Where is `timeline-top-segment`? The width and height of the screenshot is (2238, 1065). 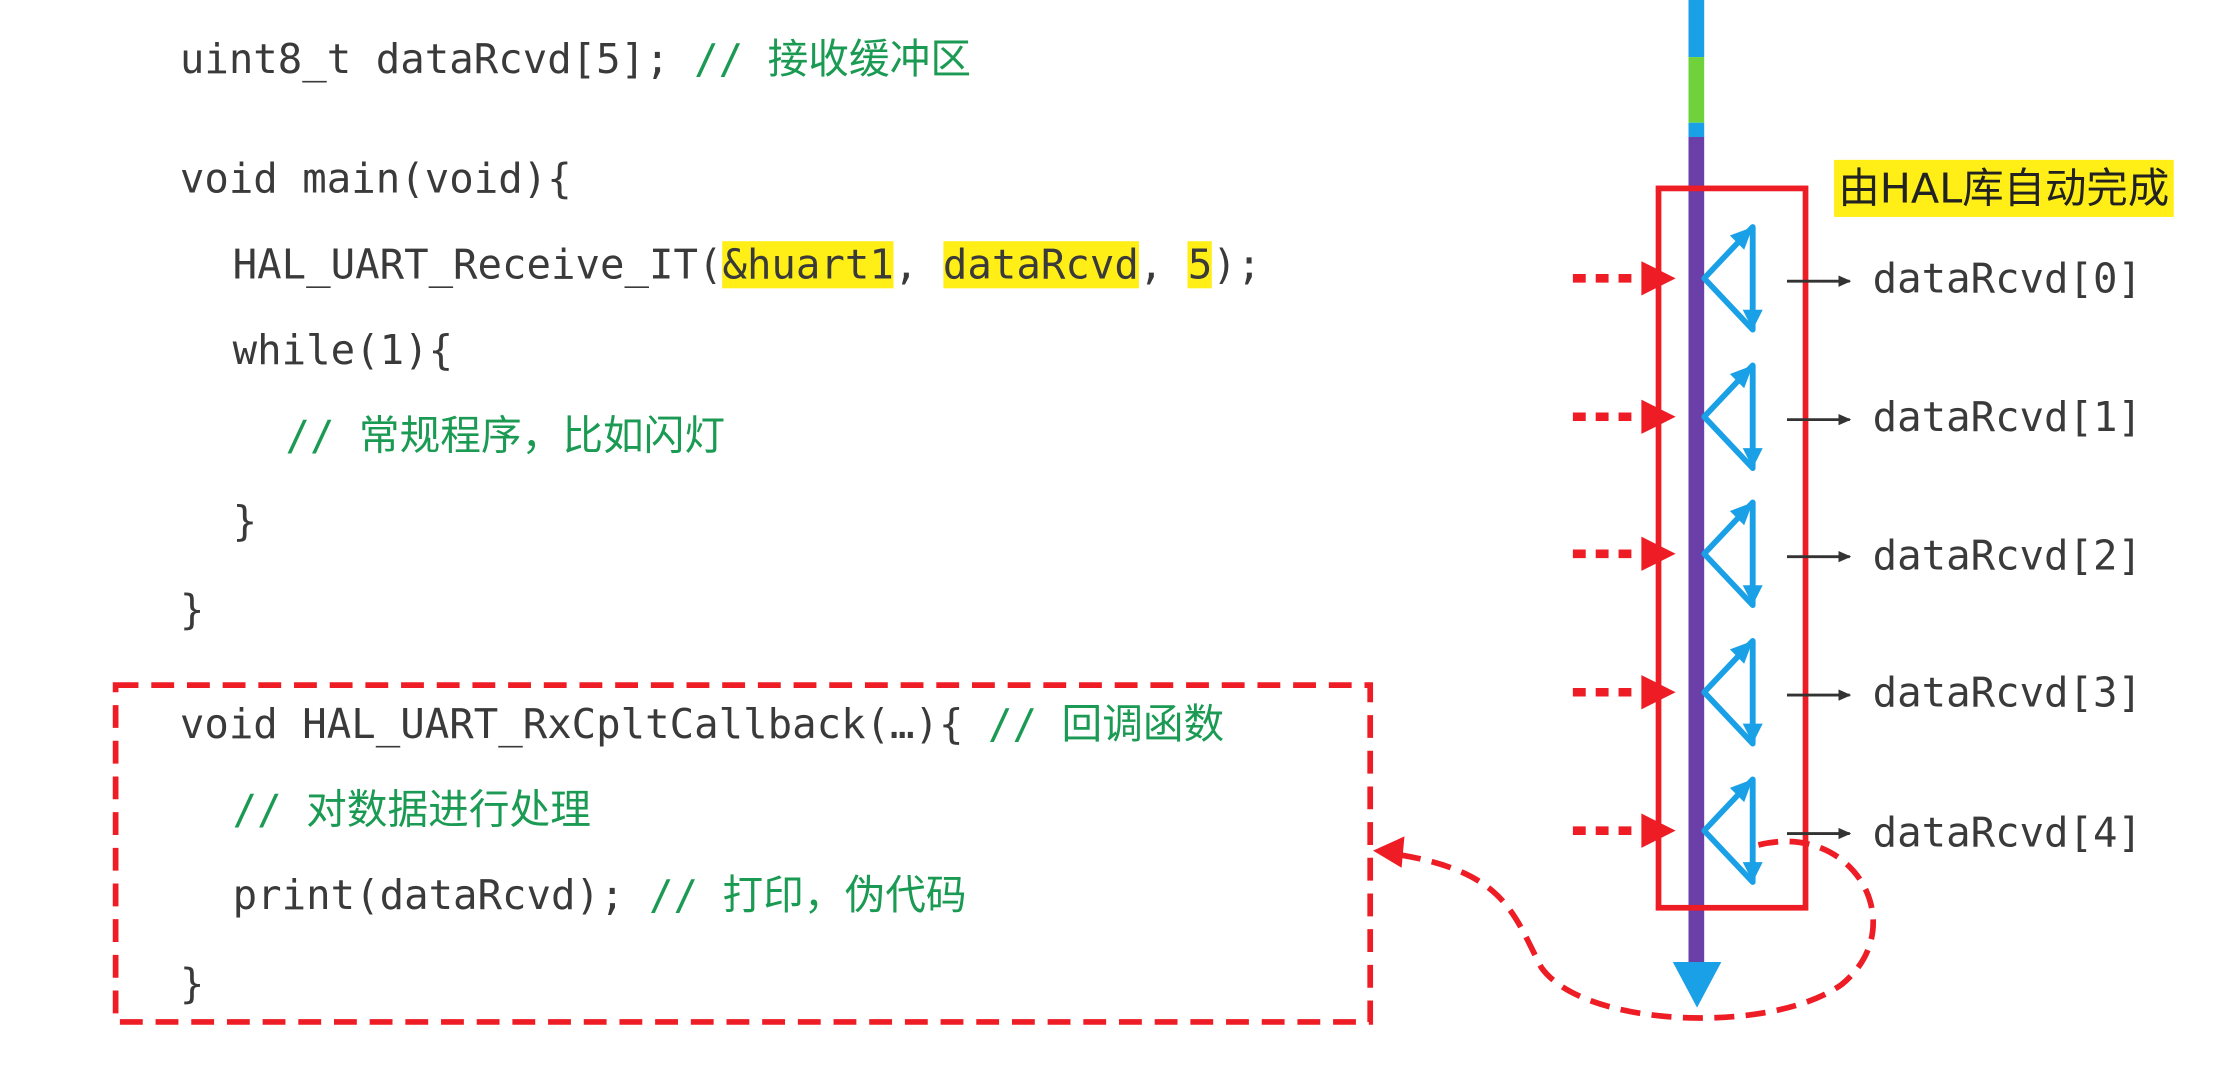
timeline-top-segment is located at coordinates (1696, 29).